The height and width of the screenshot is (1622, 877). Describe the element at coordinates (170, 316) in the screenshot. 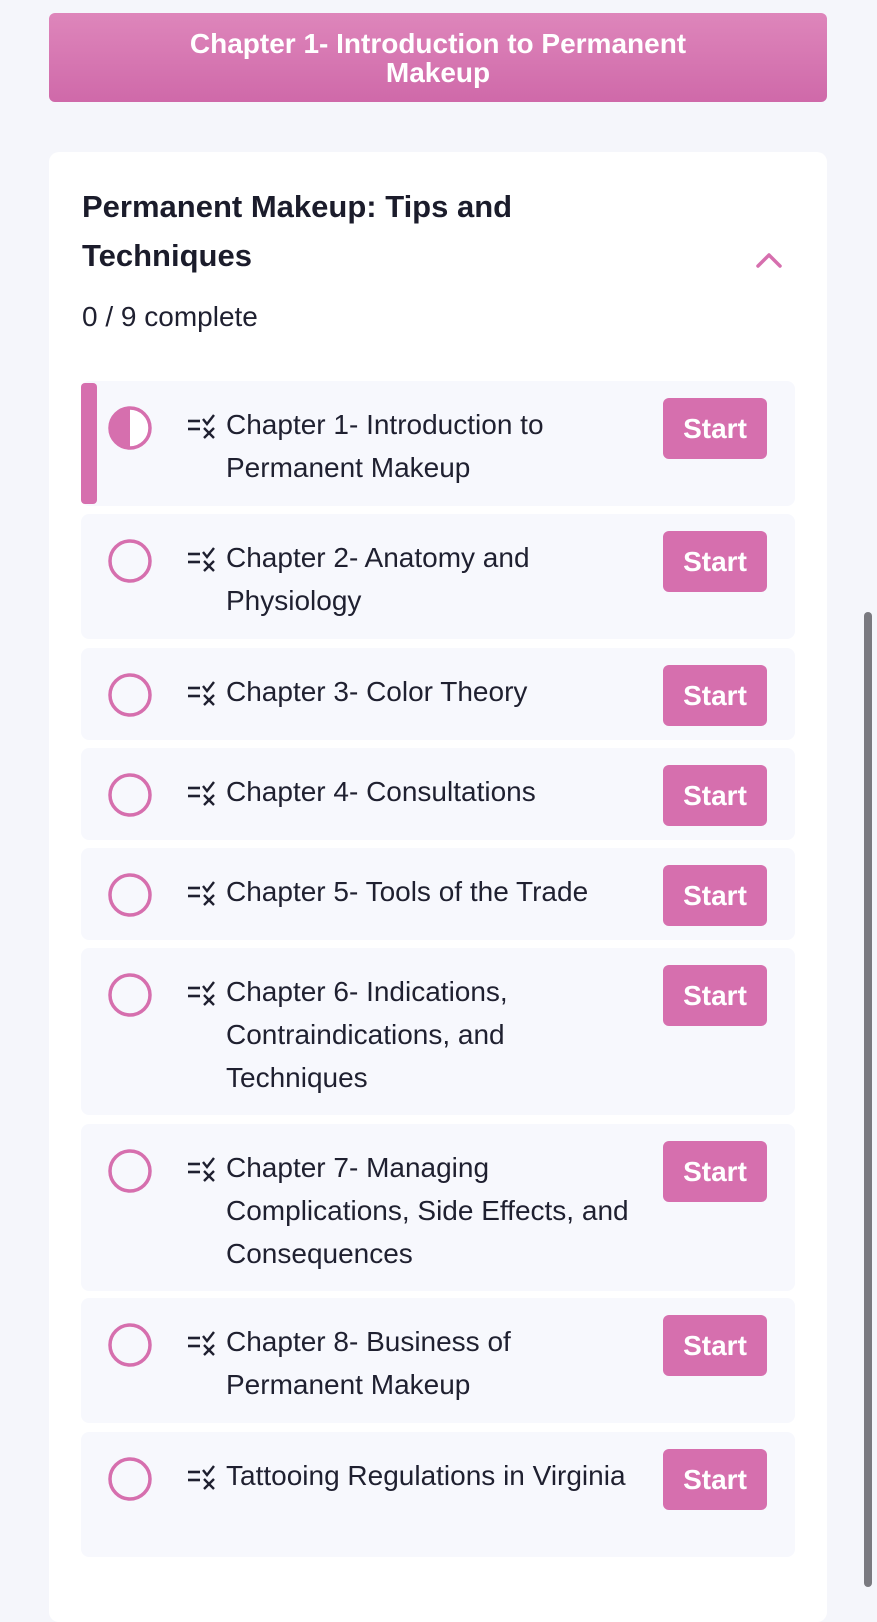

I see `progress-text: 0 / 9 complete` at that location.